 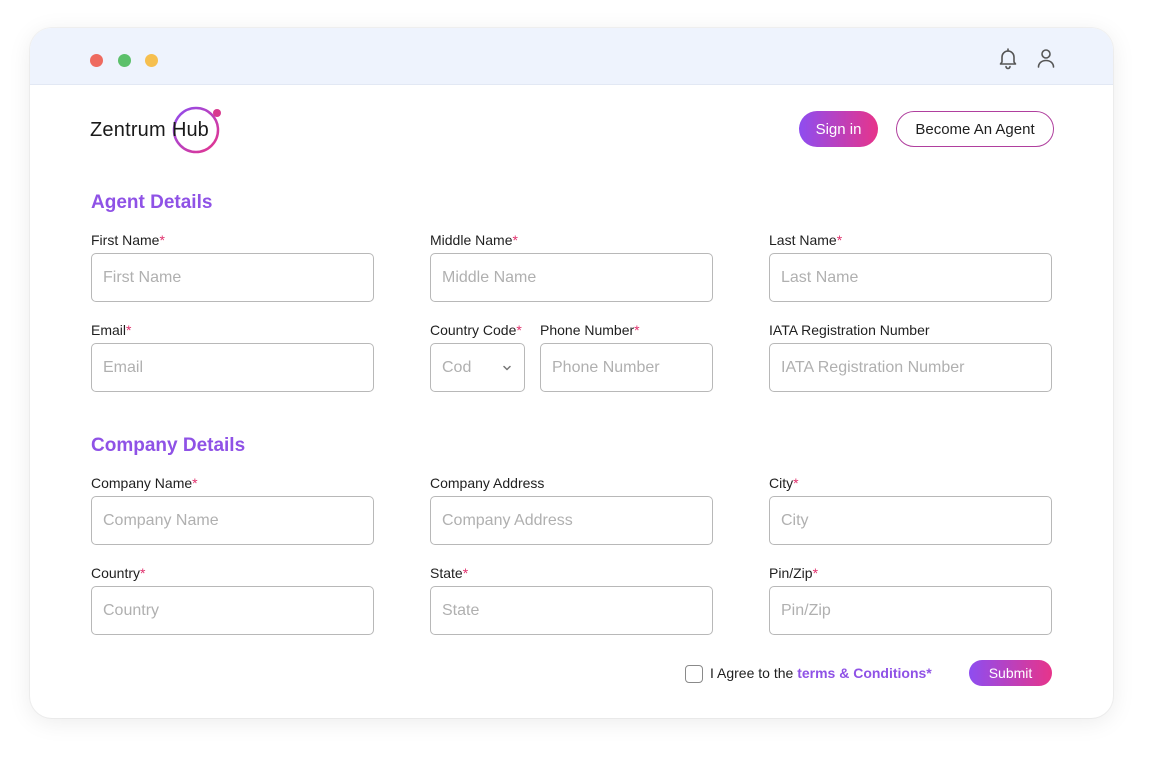 What do you see at coordinates (849, 330) in the screenshot?
I see `iata-label: IATA Registration Number` at bounding box center [849, 330].